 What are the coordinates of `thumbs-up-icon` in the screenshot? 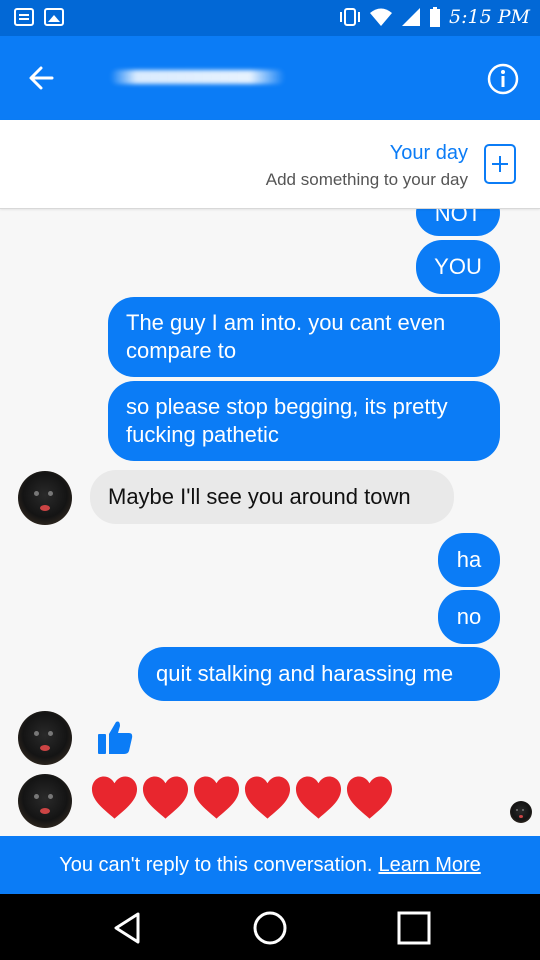 It's located at (116, 738).